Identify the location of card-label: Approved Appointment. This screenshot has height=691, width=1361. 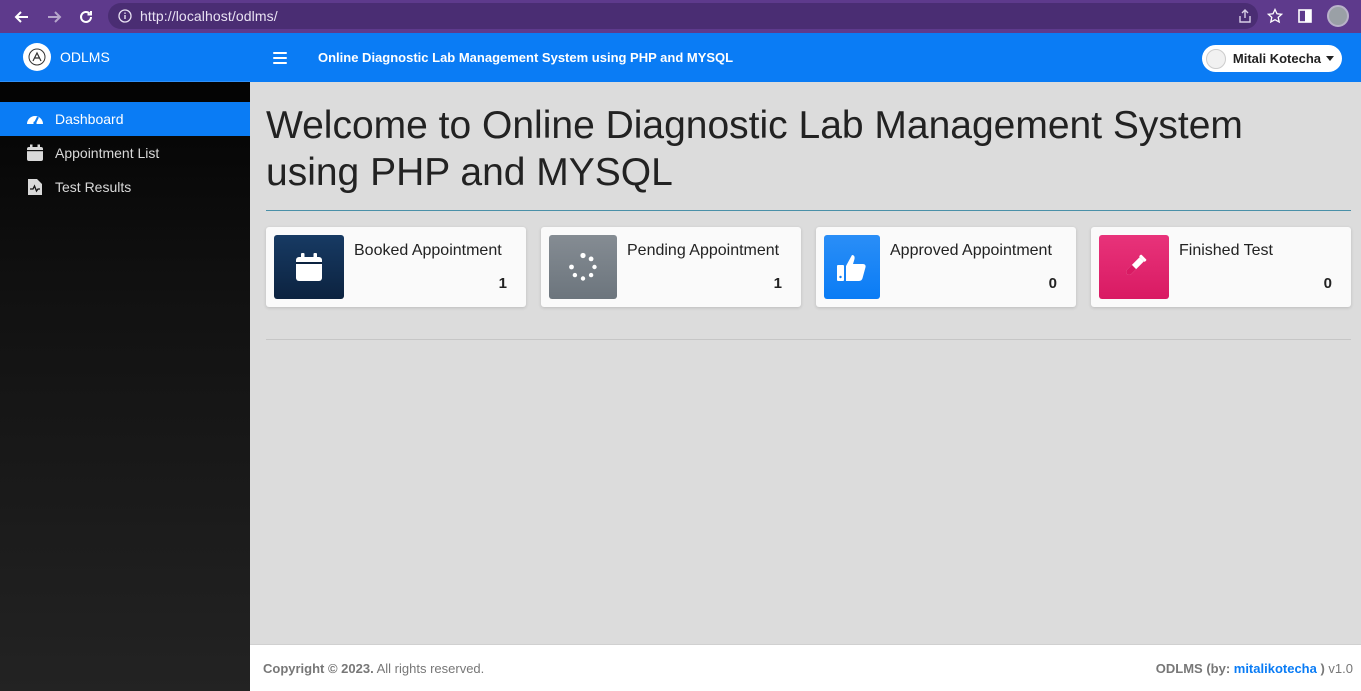
(971, 250).